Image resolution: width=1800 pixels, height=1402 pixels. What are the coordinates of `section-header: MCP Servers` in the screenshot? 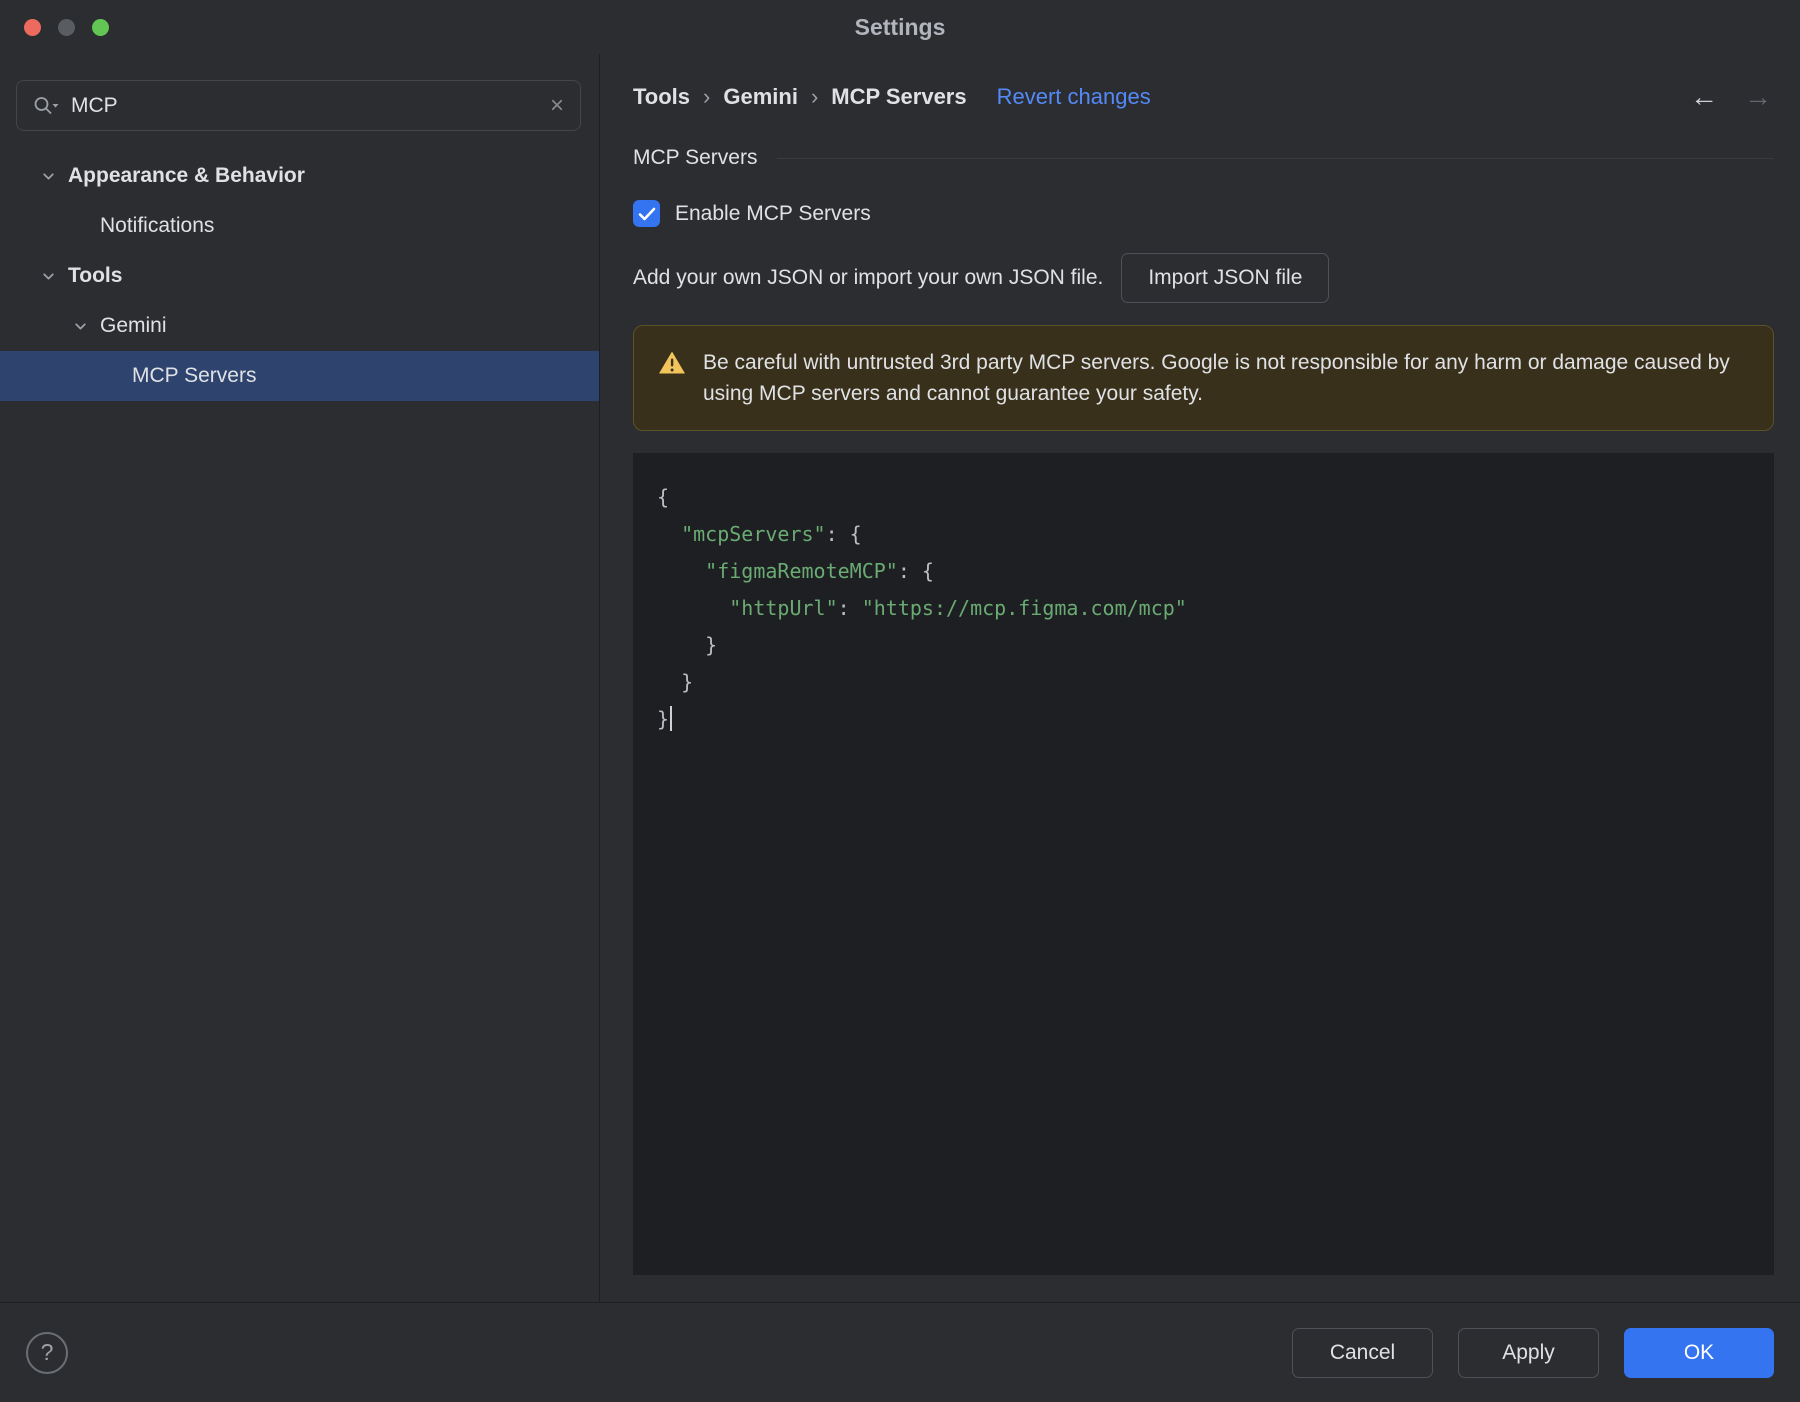 It's located at (1203, 158).